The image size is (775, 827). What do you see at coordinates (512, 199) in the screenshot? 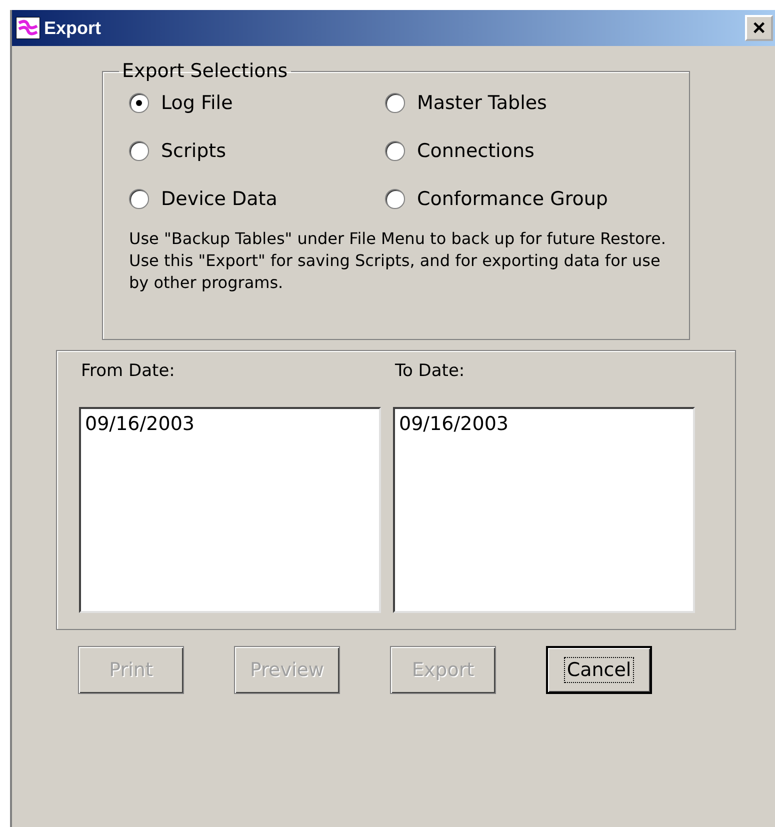
I see `option-label: Conformance Group` at bounding box center [512, 199].